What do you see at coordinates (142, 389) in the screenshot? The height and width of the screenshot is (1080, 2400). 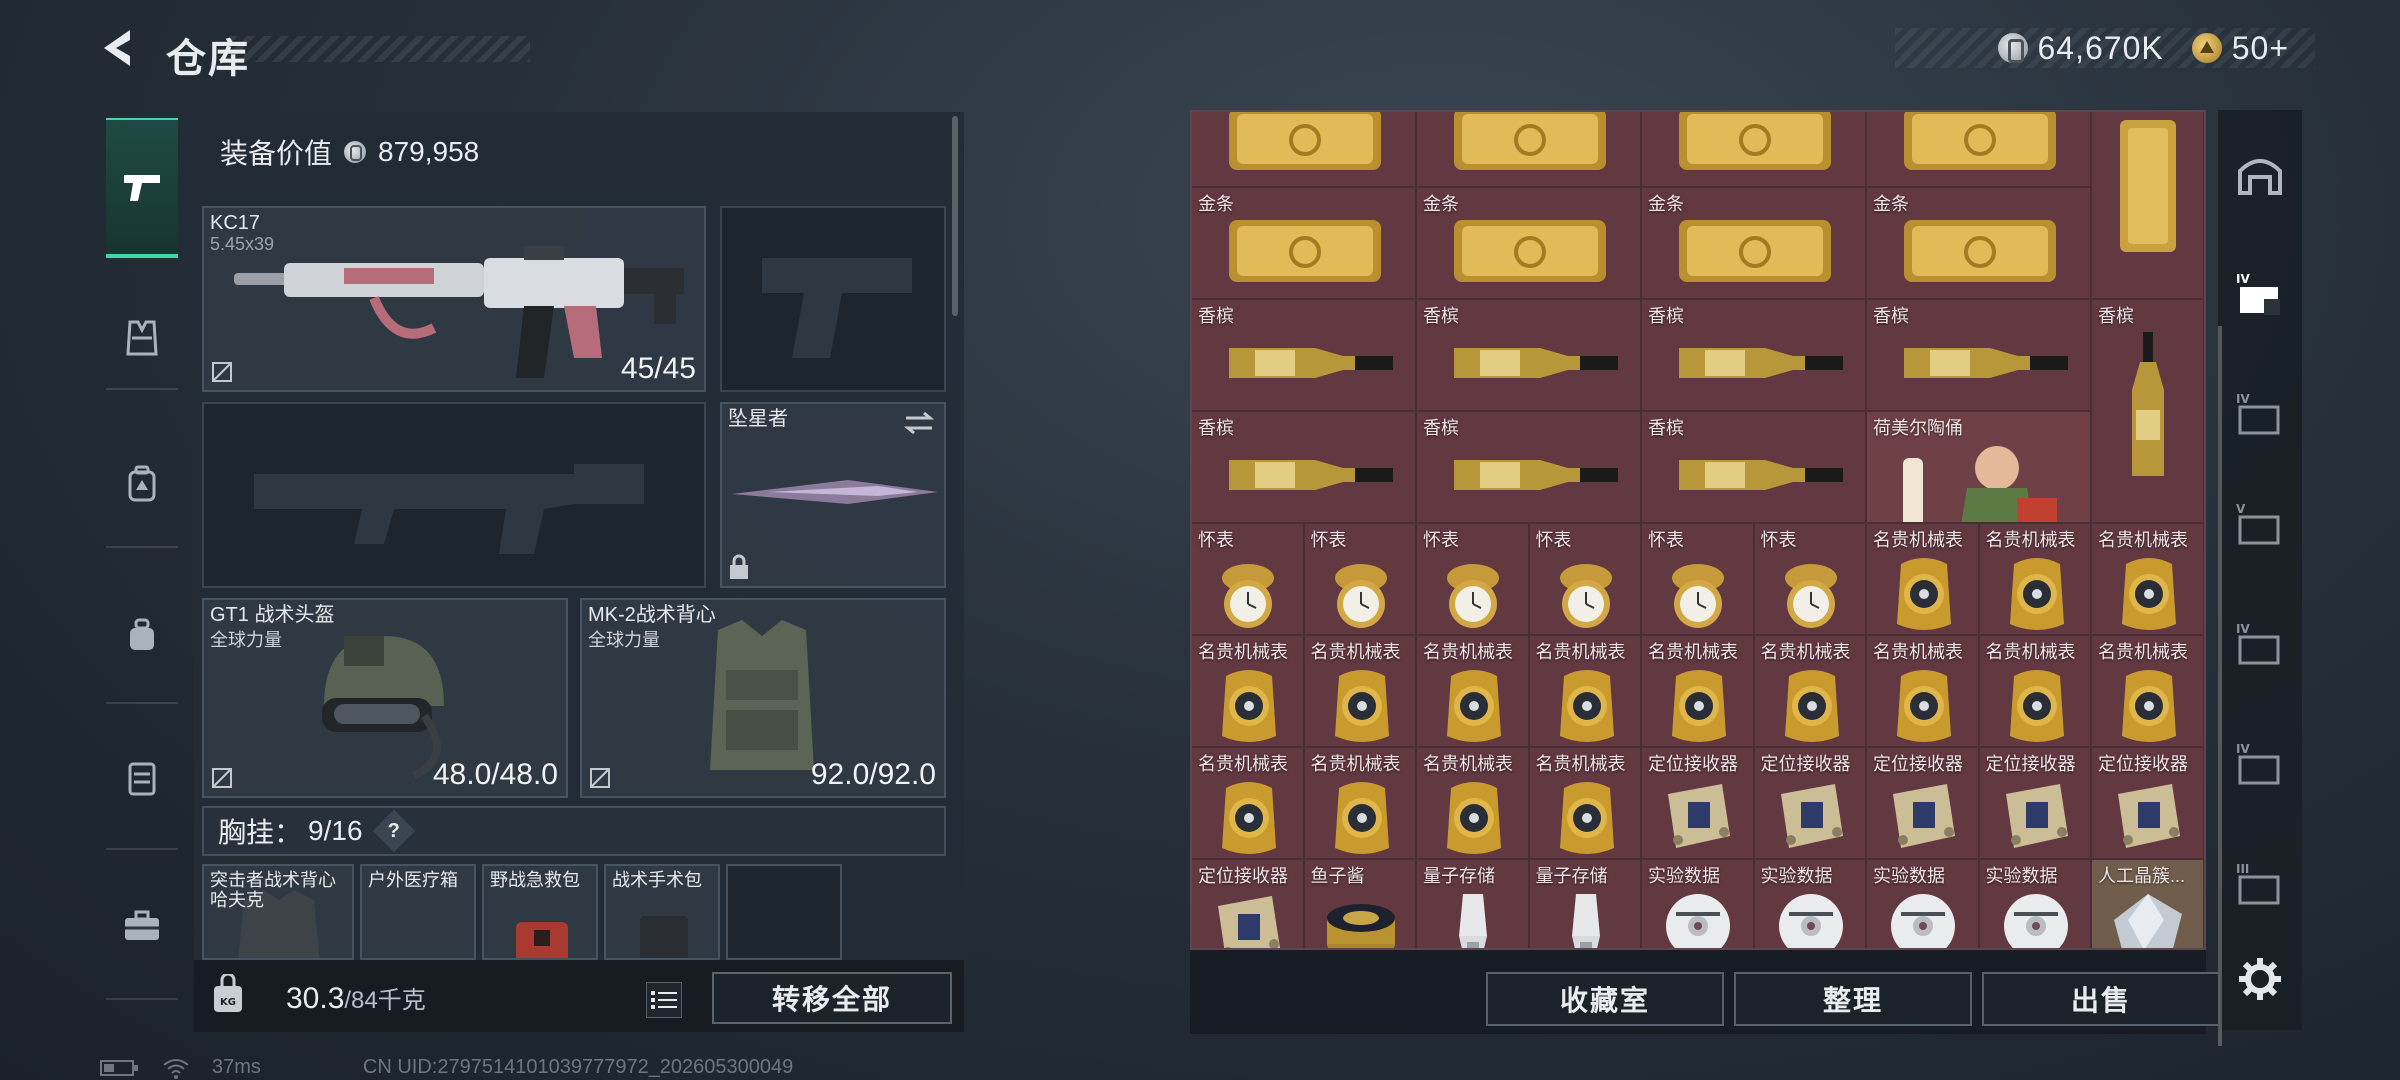 I see `nav-divider` at bounding box center [142, 389].